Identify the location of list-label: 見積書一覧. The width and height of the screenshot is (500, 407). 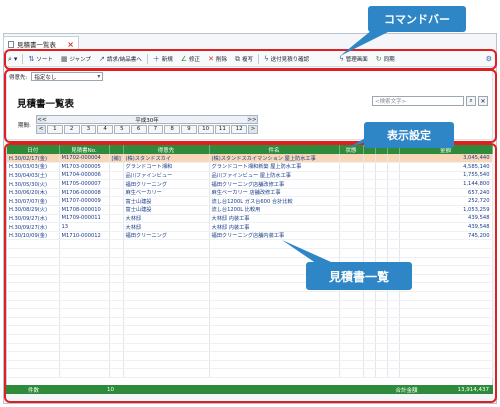
(359, 276).